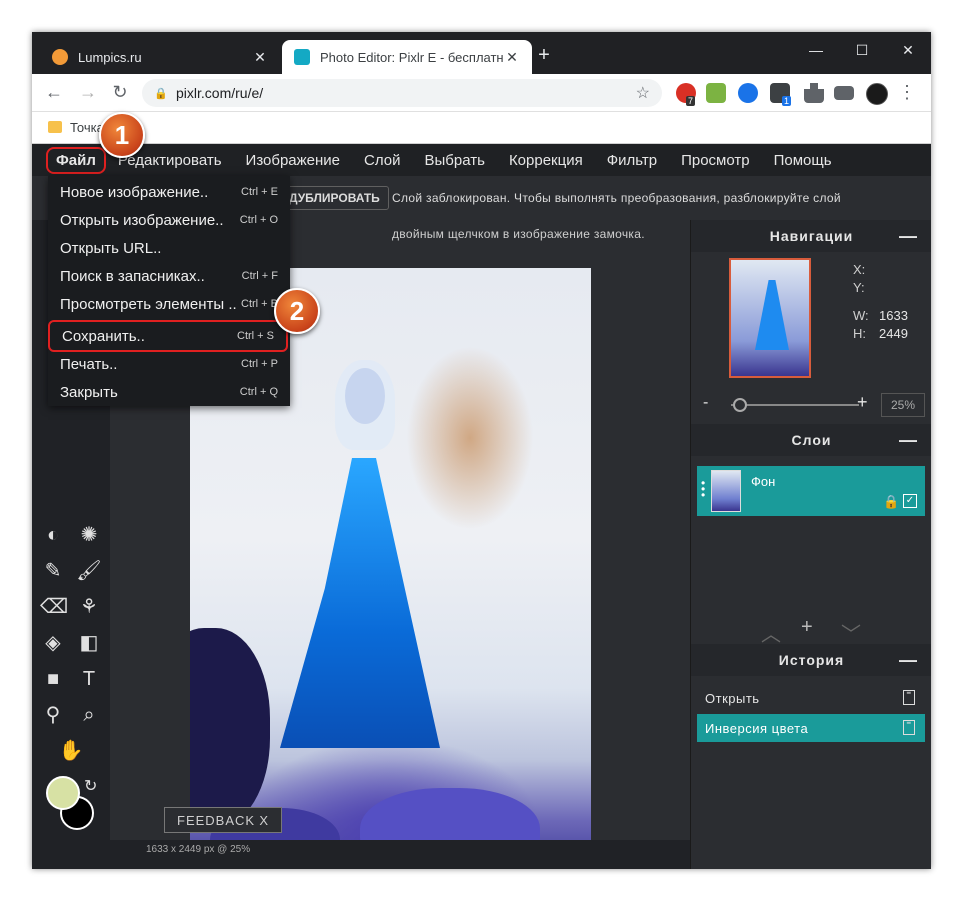 This screenshot has width=963, height=901. Describe the element at coordinates (382, 160) in the screenshot. I see `menu-layer: Слой` at that location.